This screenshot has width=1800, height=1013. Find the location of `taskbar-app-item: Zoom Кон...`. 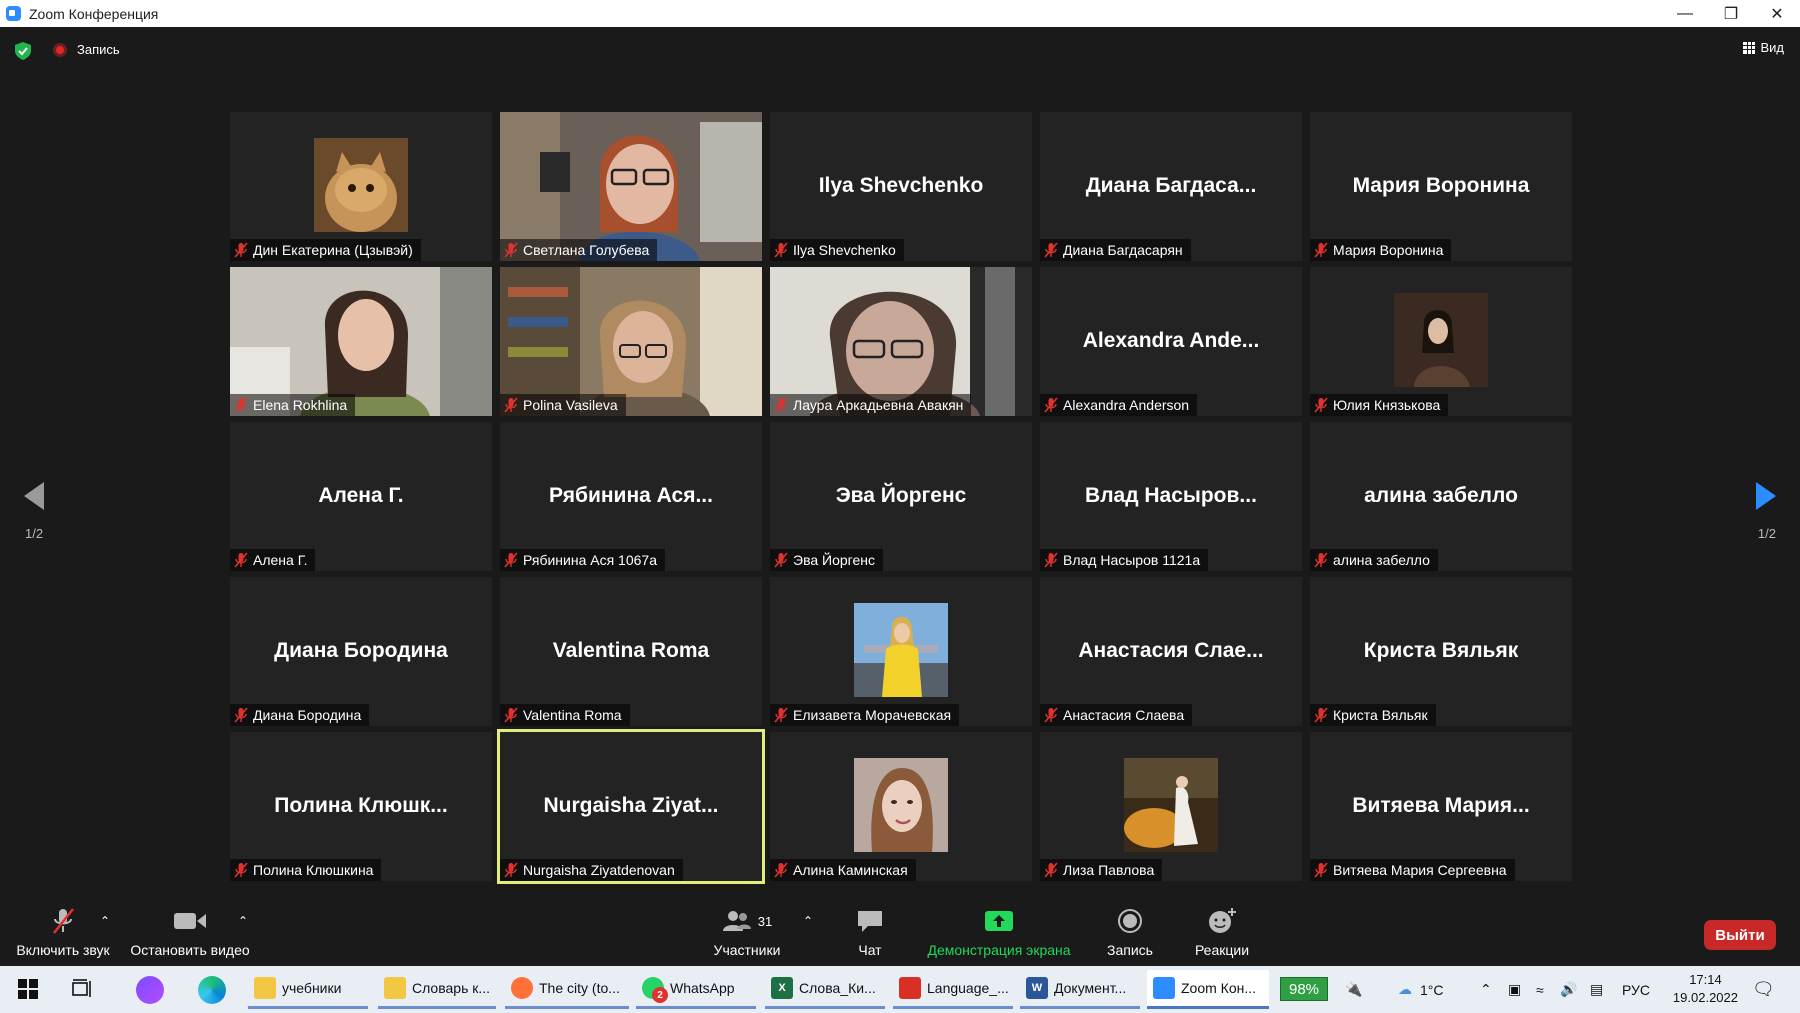

taskbar-app-item: Zoom Кон... is located at coordinates (1208, 989).